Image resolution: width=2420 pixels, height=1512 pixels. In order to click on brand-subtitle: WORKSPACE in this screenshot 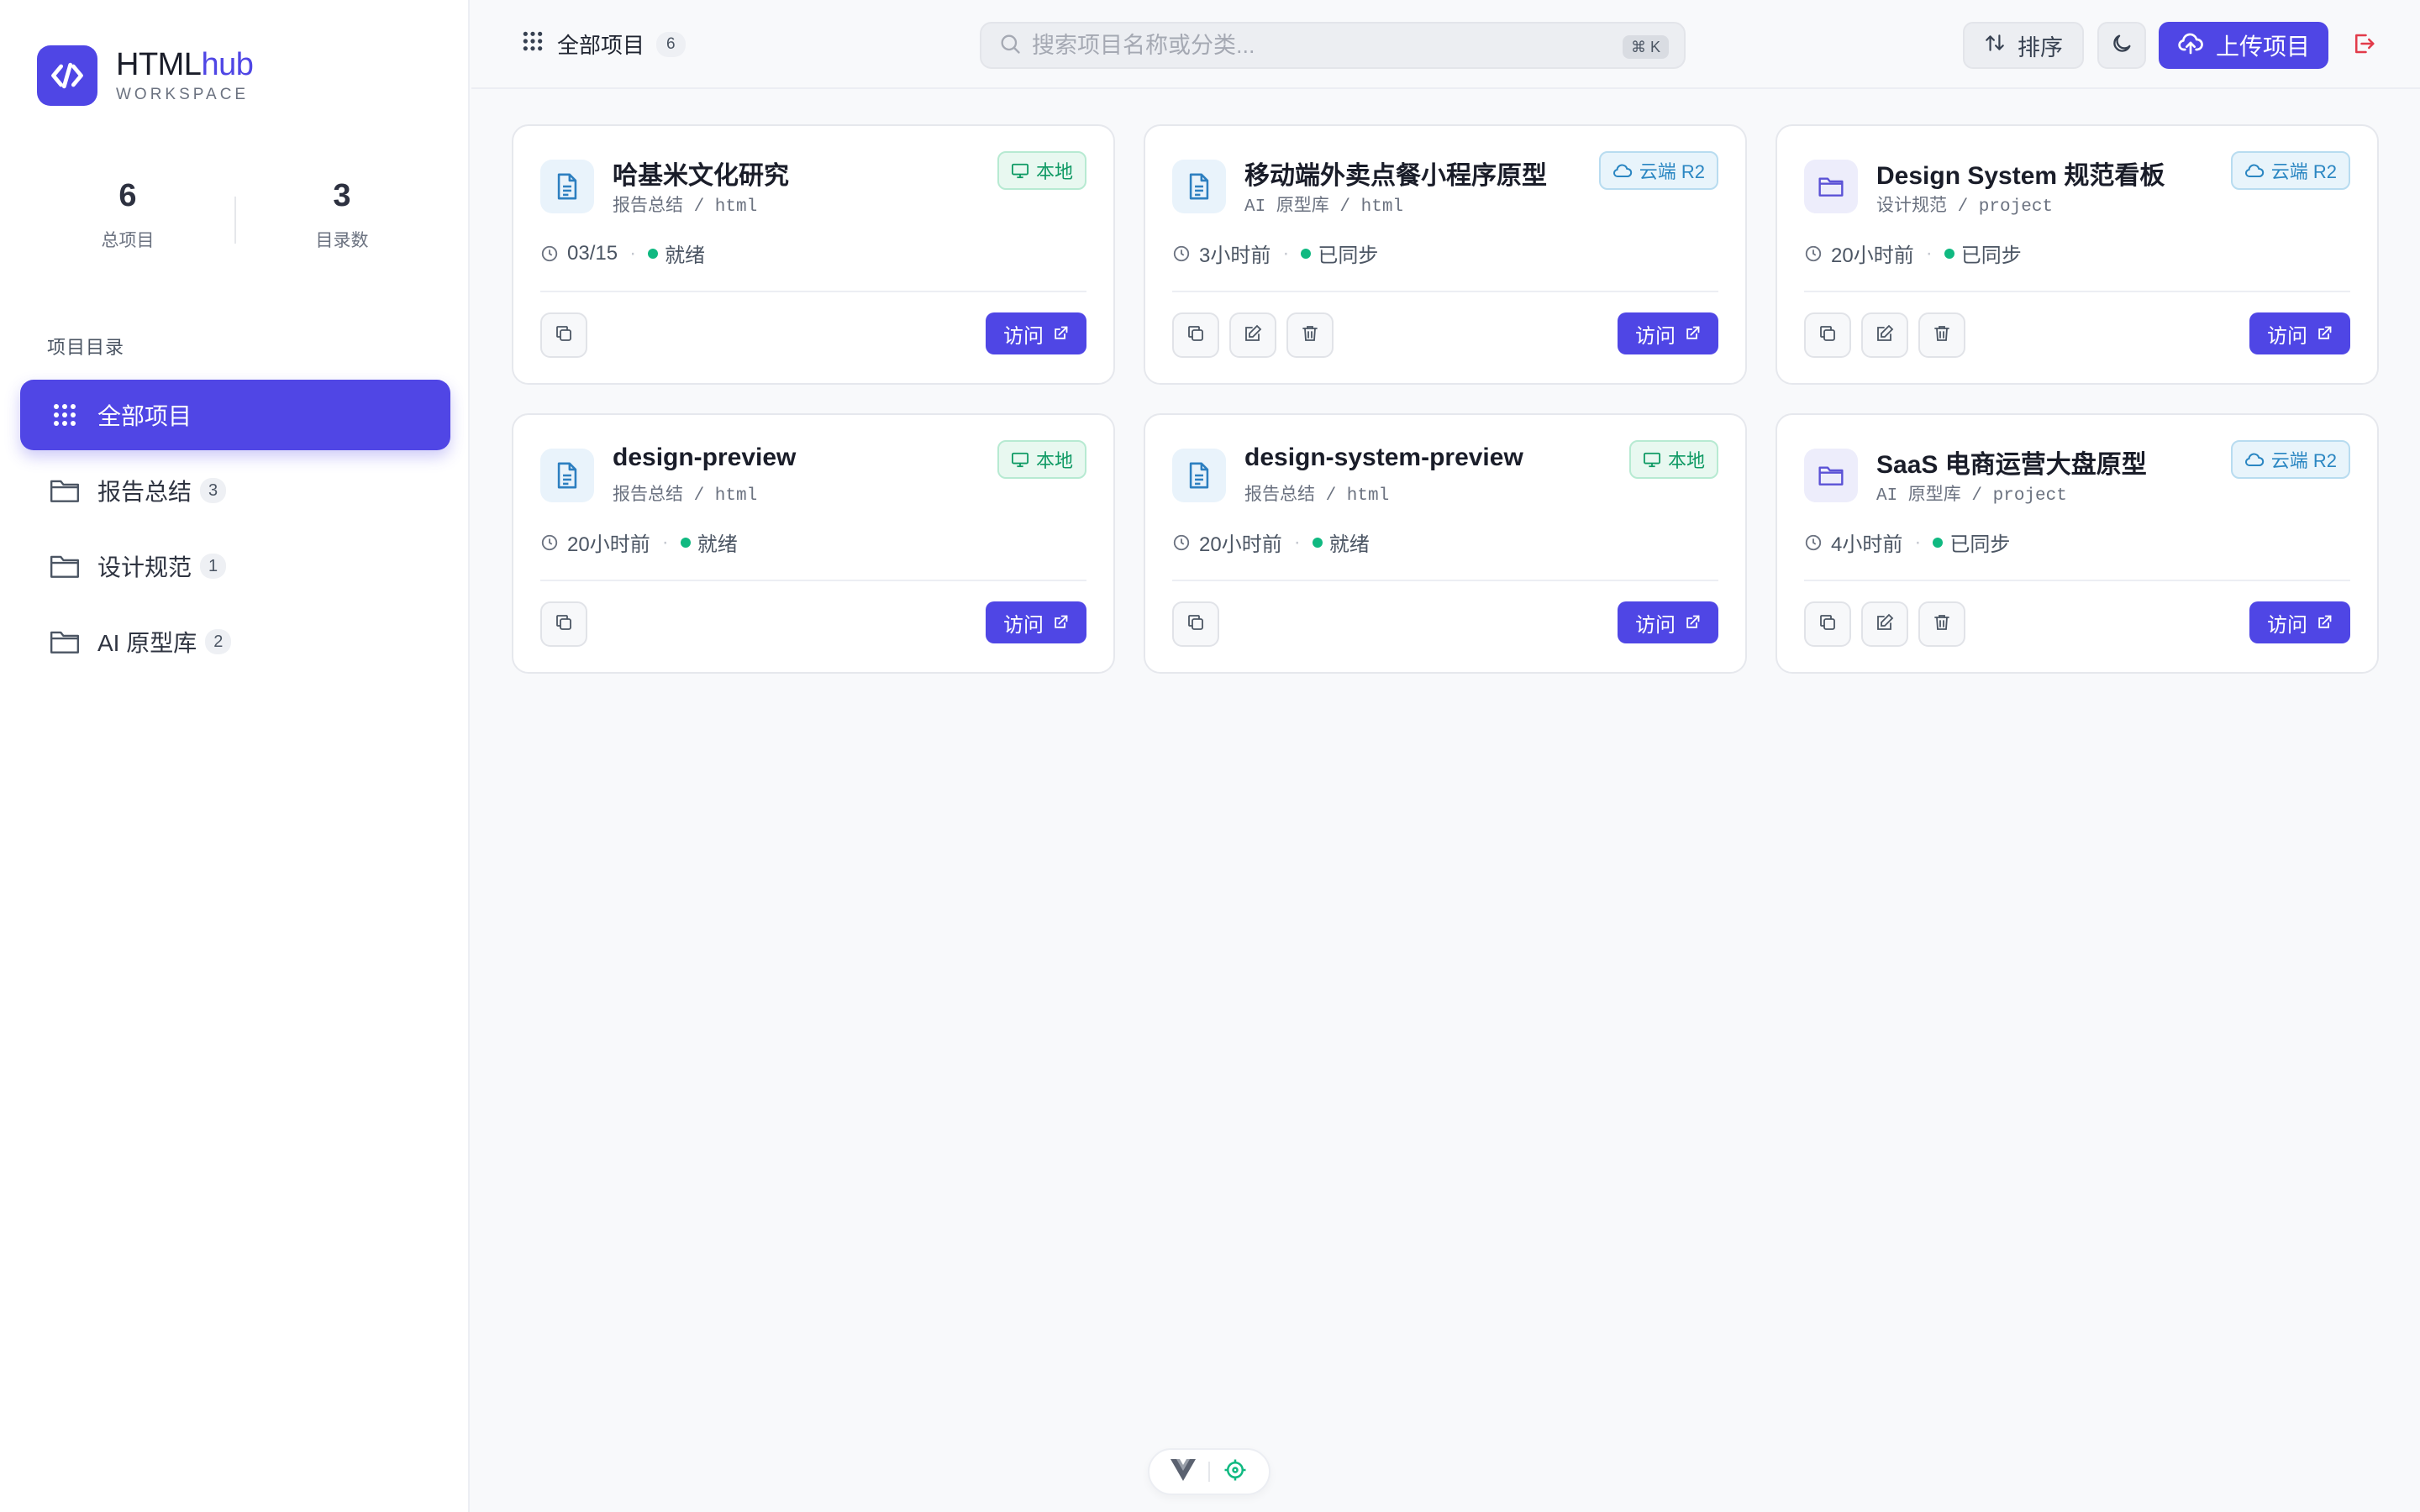, I will do `click(183, 94)`.